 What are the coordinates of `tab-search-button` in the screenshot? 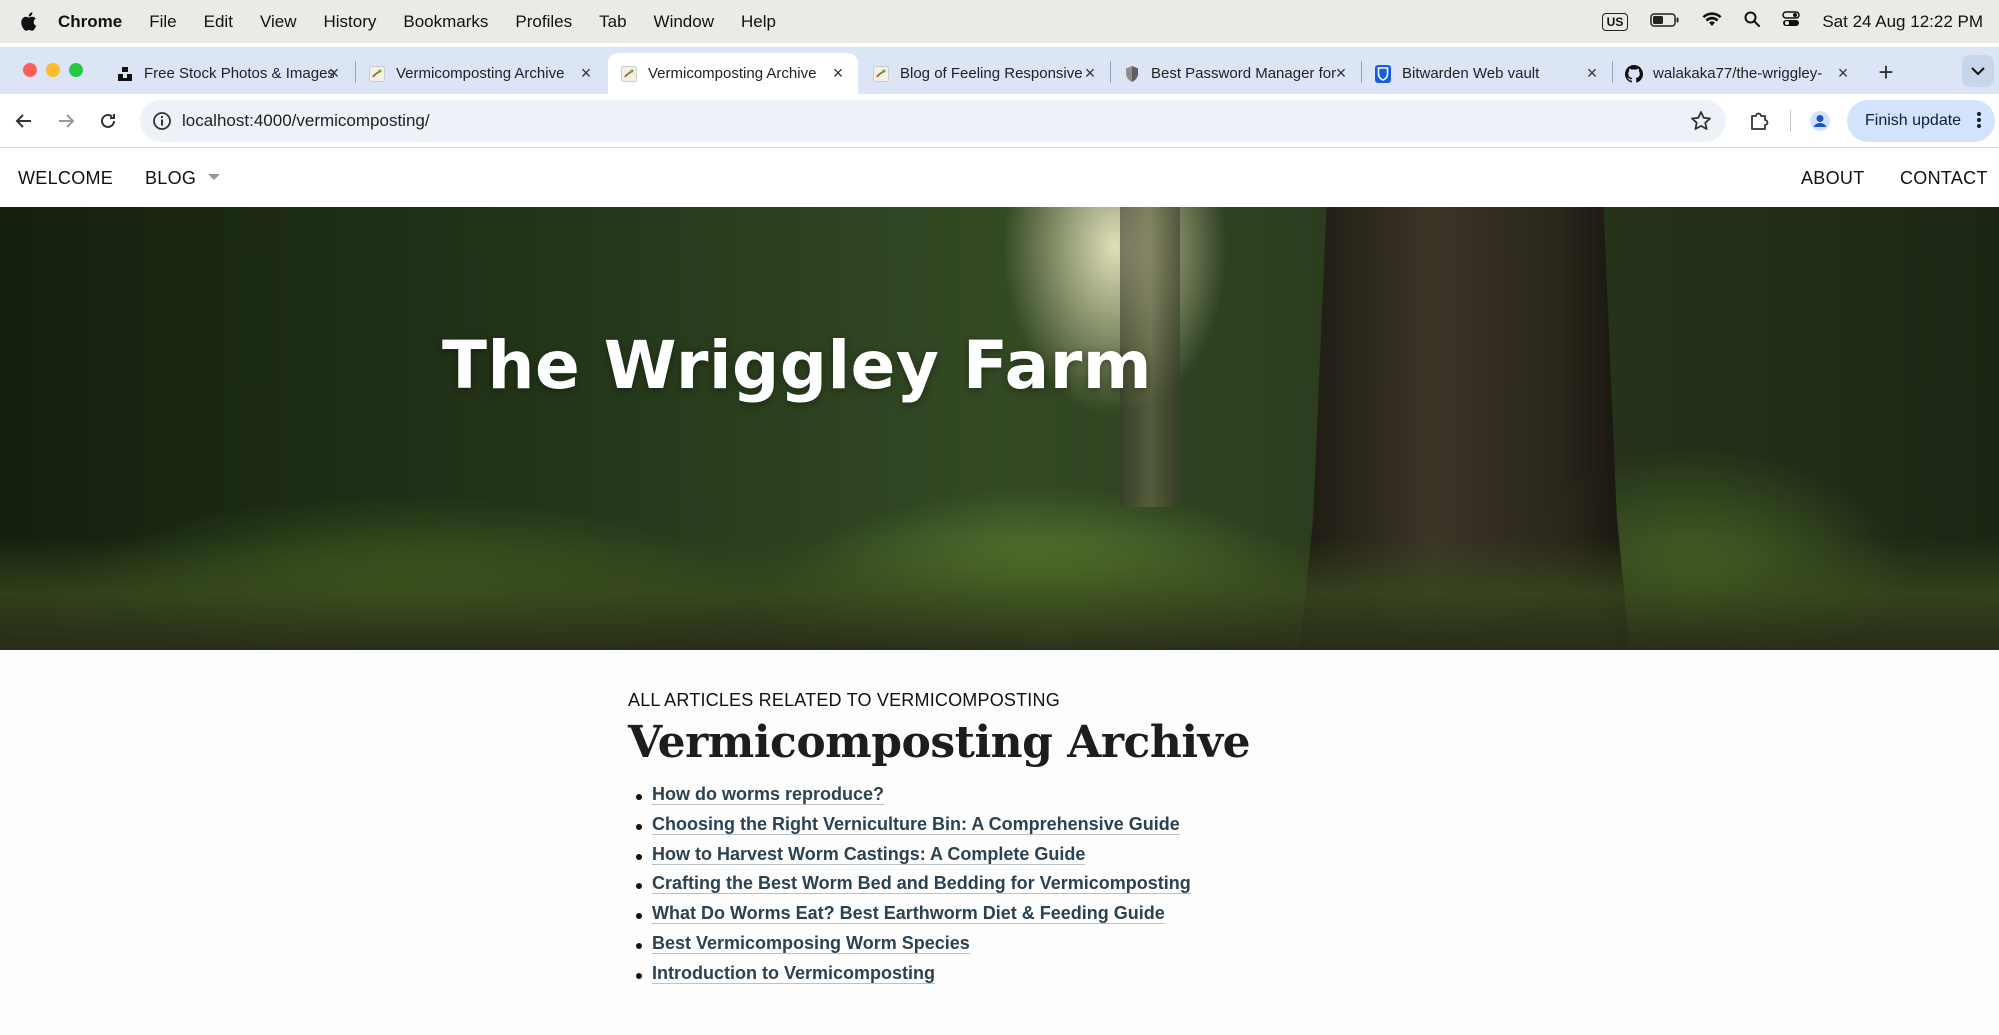 It's located at (1978, 71).